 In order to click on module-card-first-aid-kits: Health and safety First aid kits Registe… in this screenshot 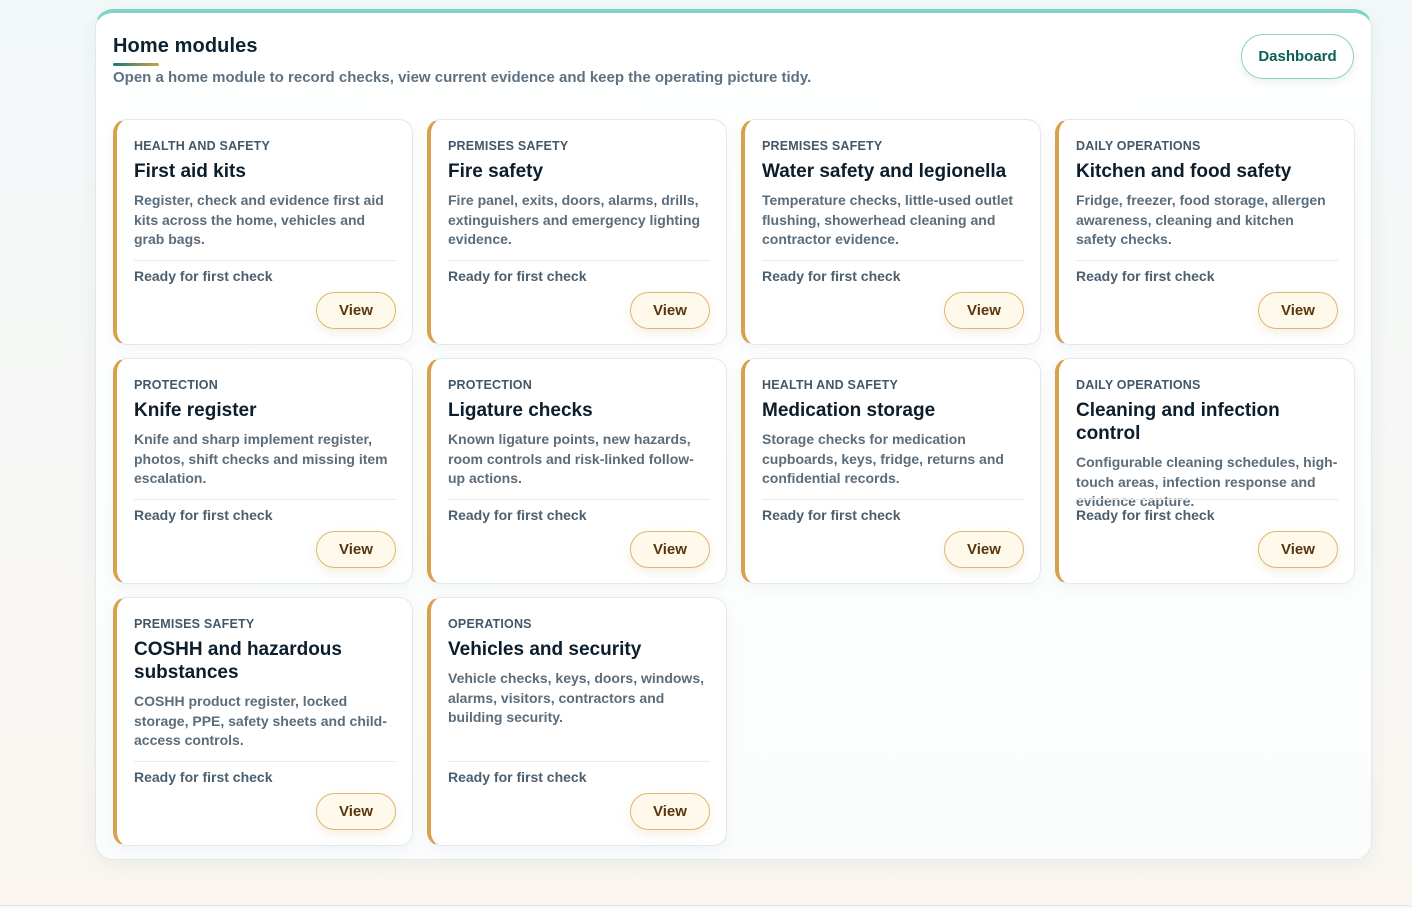, I will do `click(263, 232)`.